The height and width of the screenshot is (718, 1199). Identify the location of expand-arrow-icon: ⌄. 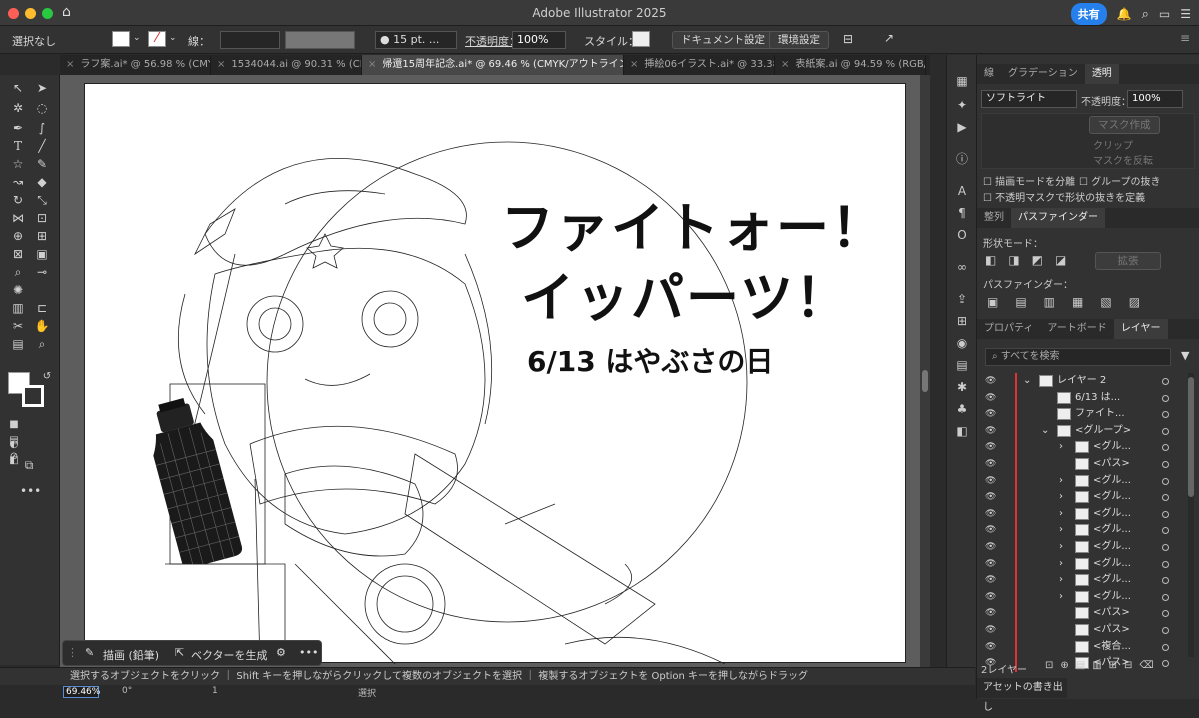
(1027, 381).